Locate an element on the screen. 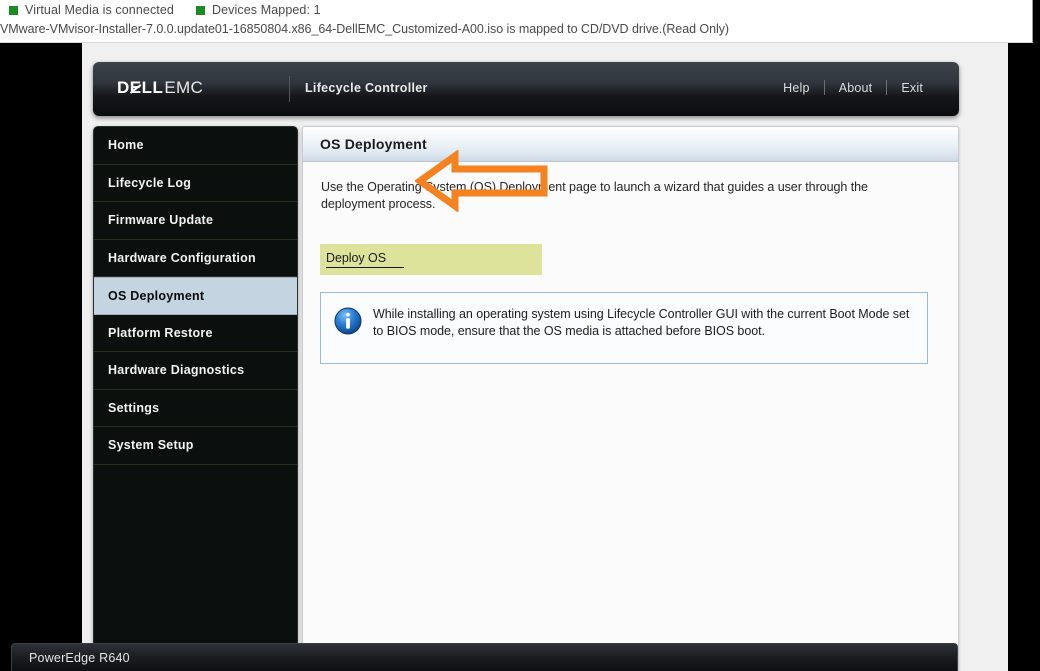 The image size is (1040, 671). exit-link: Exit is located at coordinates (912, 88).